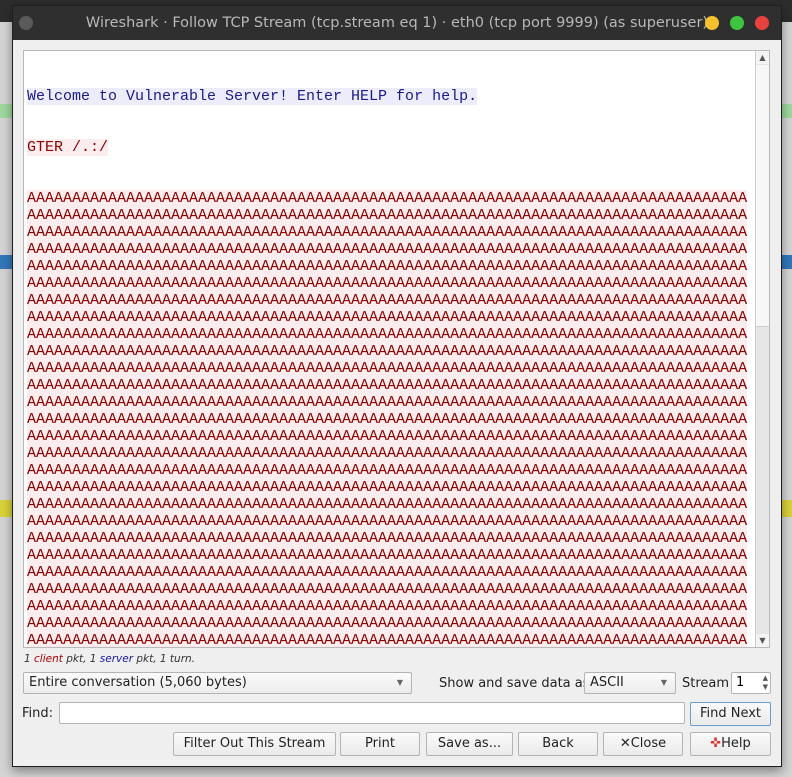  I want to click on stream-label: Stream, so click(706, 683).